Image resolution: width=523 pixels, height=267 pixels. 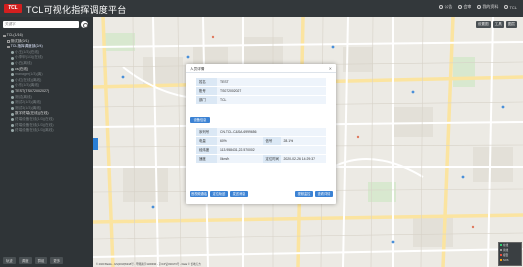 What do you see at coordinates (261, 82) in the screenshot?
I see `info-row-name: 姓名 TEST` at bounding box center [261, 82].